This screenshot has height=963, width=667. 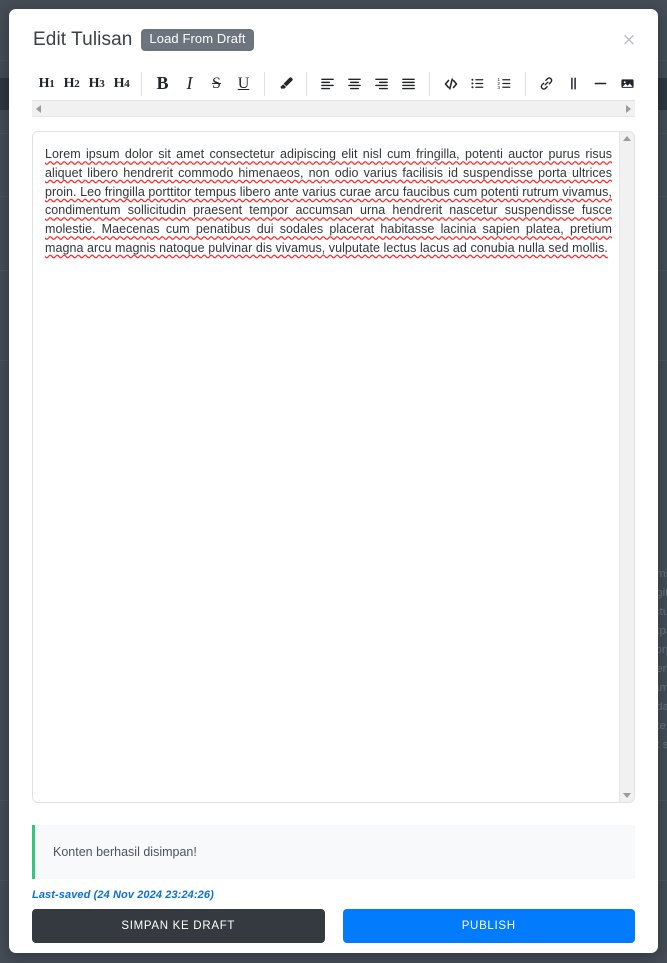 I want to click on close-icon: ×, so click(x=629, y=40).